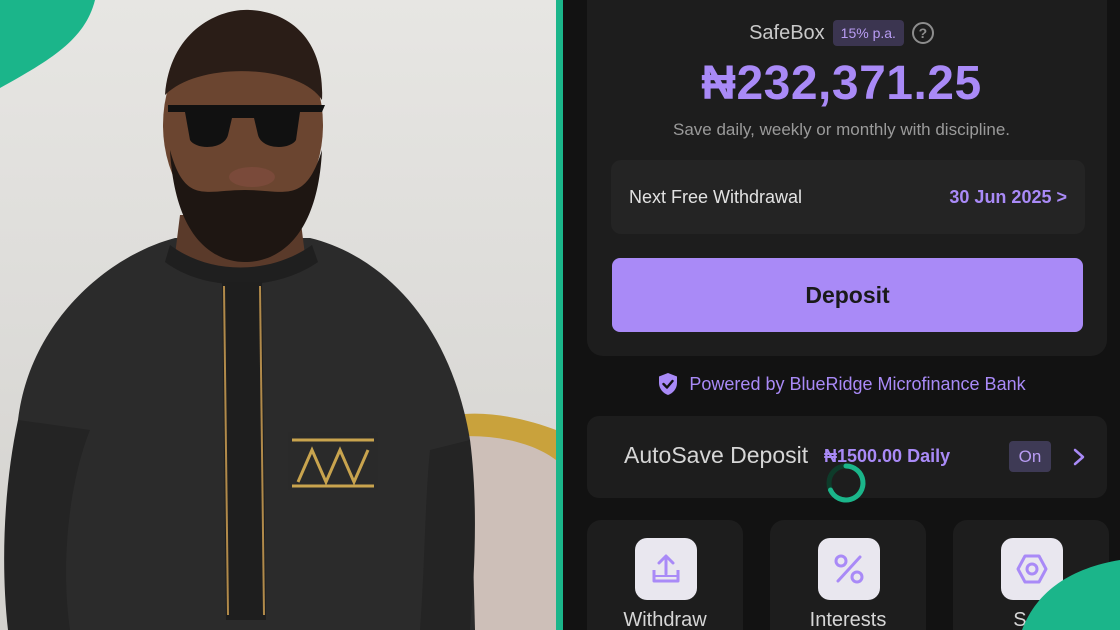 The width and height of the screenshot is (1120, 630). Describe the element at coordinates (716, 455) in the screenshot. I see `autosave-title: AutoSave Deposit` at that location.